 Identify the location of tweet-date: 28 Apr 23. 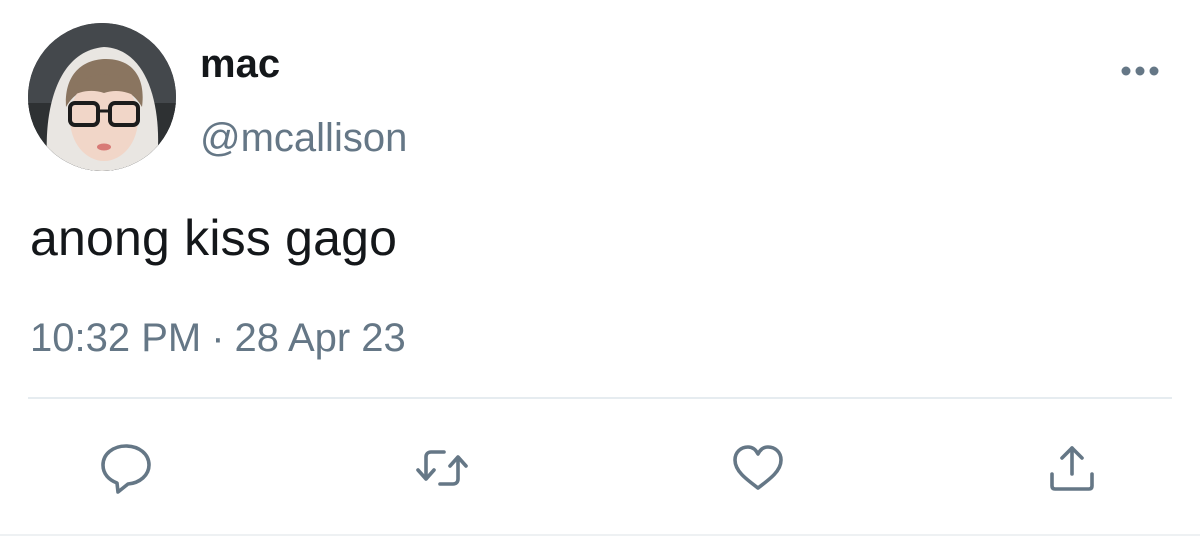
(320, 338).